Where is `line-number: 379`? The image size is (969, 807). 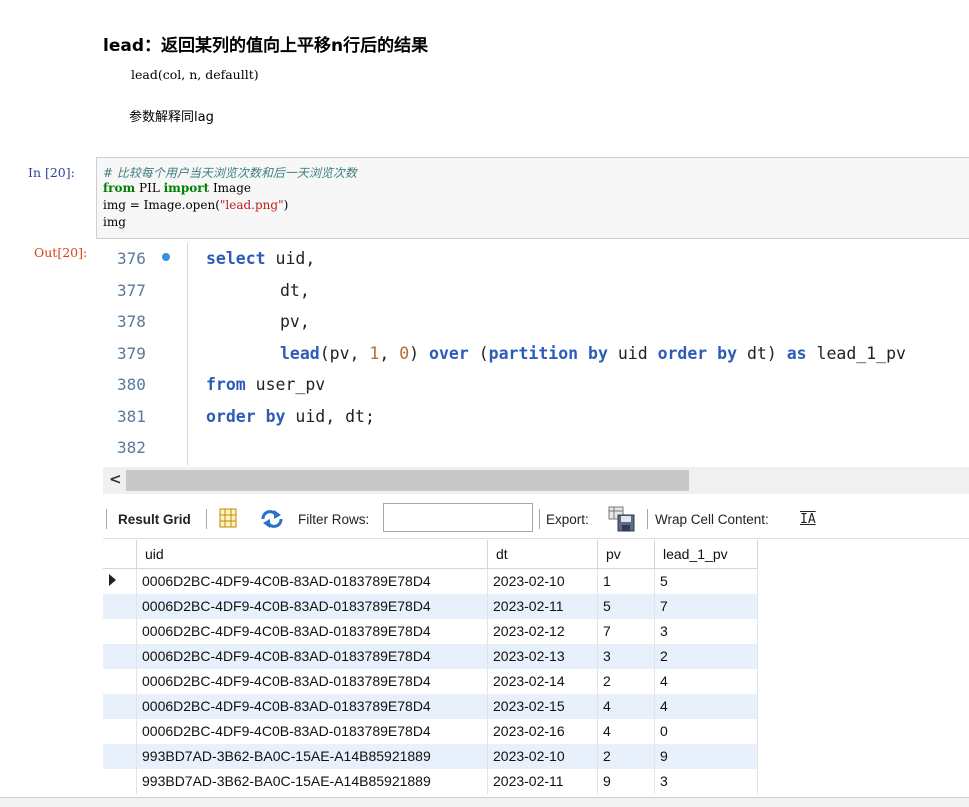 line-number: 379 is located at coordinates (131, 353).